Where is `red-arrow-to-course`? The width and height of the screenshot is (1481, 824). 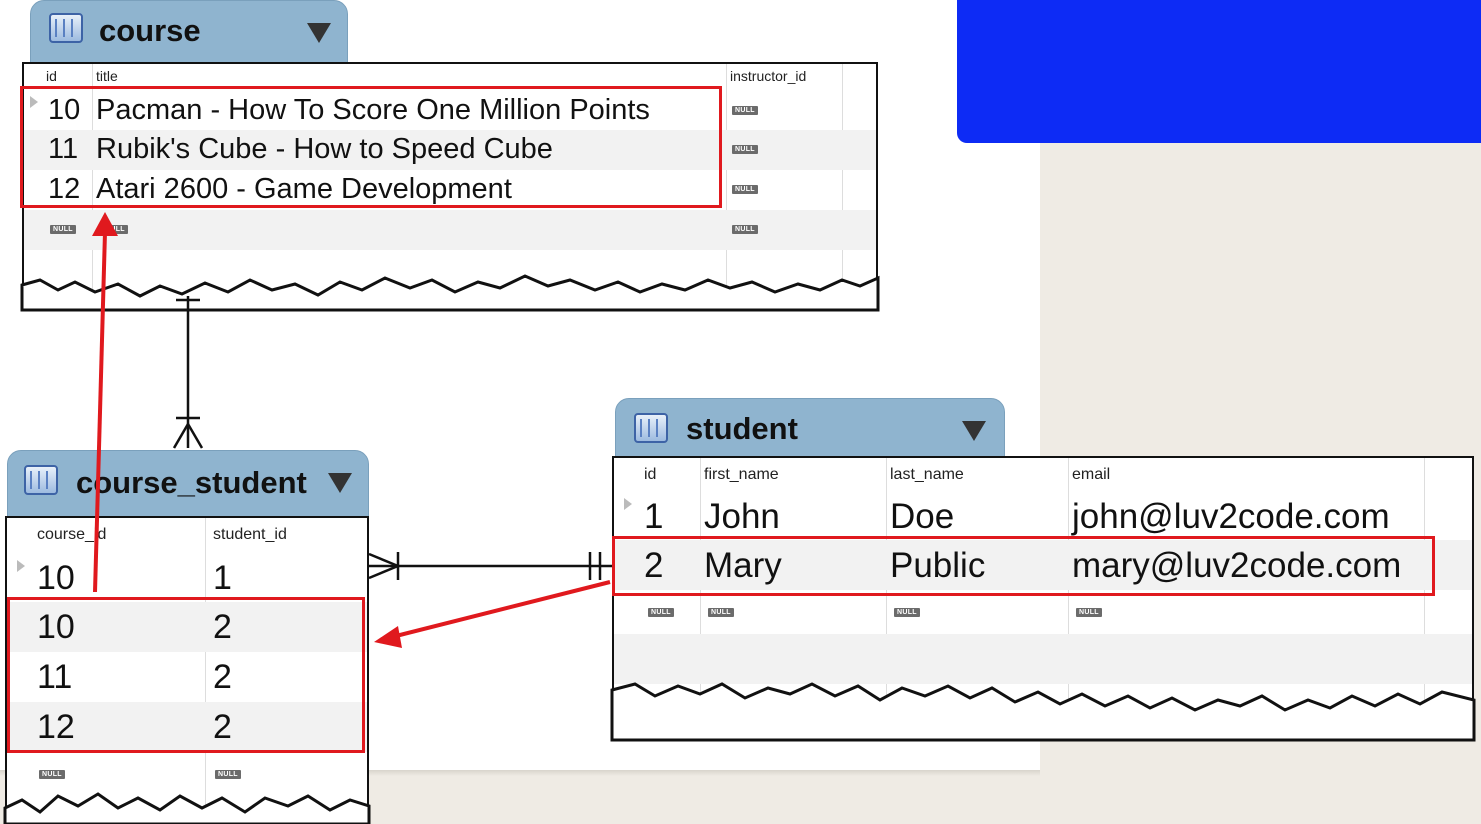
red-arrow-to-course is located at coordinates (105, 402).